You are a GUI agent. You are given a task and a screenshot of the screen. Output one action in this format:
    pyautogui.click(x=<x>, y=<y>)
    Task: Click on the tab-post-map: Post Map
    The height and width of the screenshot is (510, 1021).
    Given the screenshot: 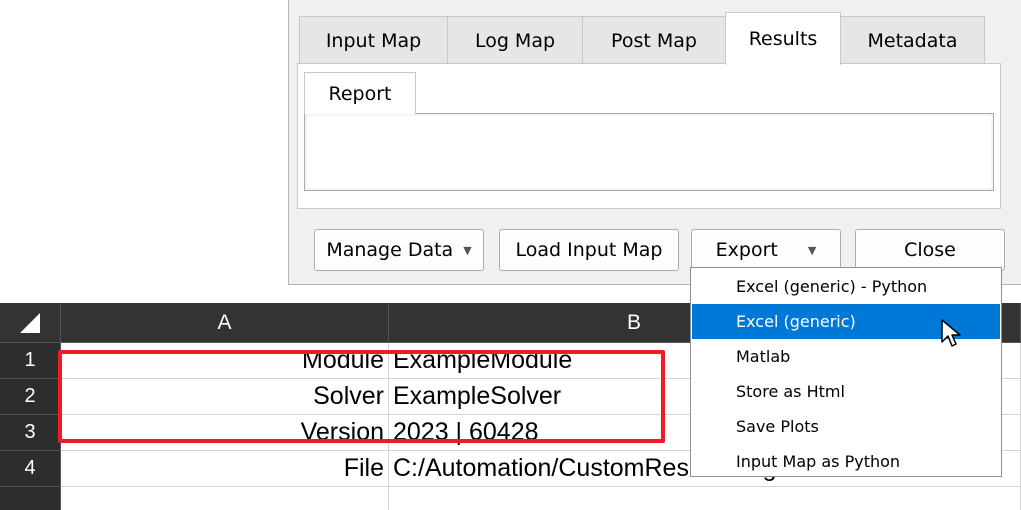 What is the action you would take?
    pyautogui.click(x=654, y=40)
    